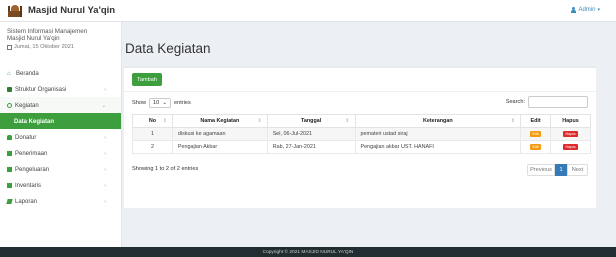  What do you see at coordinates (308, 252) in the screenshot?
I see `footer: Copyright © 2021 MASJID NURUL YA'QIN` at bounding box center [308, 252].